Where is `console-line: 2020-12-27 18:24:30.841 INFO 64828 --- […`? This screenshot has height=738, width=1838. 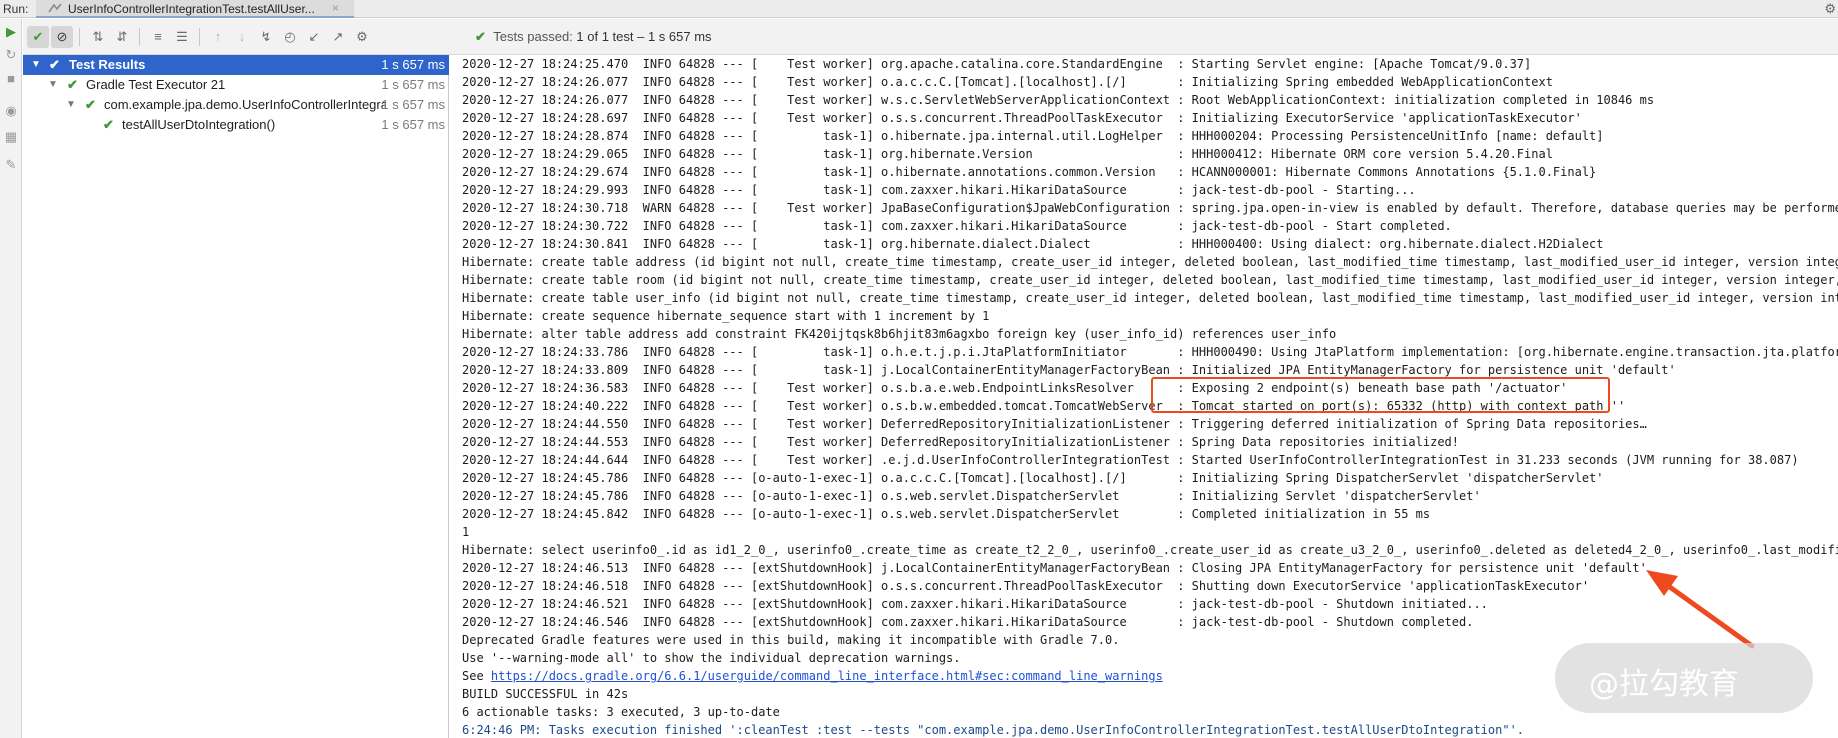 console-line: 2020-12-27 18:24:30.841 INFO 64828 --- [… is located at coordinates (1033, 244).